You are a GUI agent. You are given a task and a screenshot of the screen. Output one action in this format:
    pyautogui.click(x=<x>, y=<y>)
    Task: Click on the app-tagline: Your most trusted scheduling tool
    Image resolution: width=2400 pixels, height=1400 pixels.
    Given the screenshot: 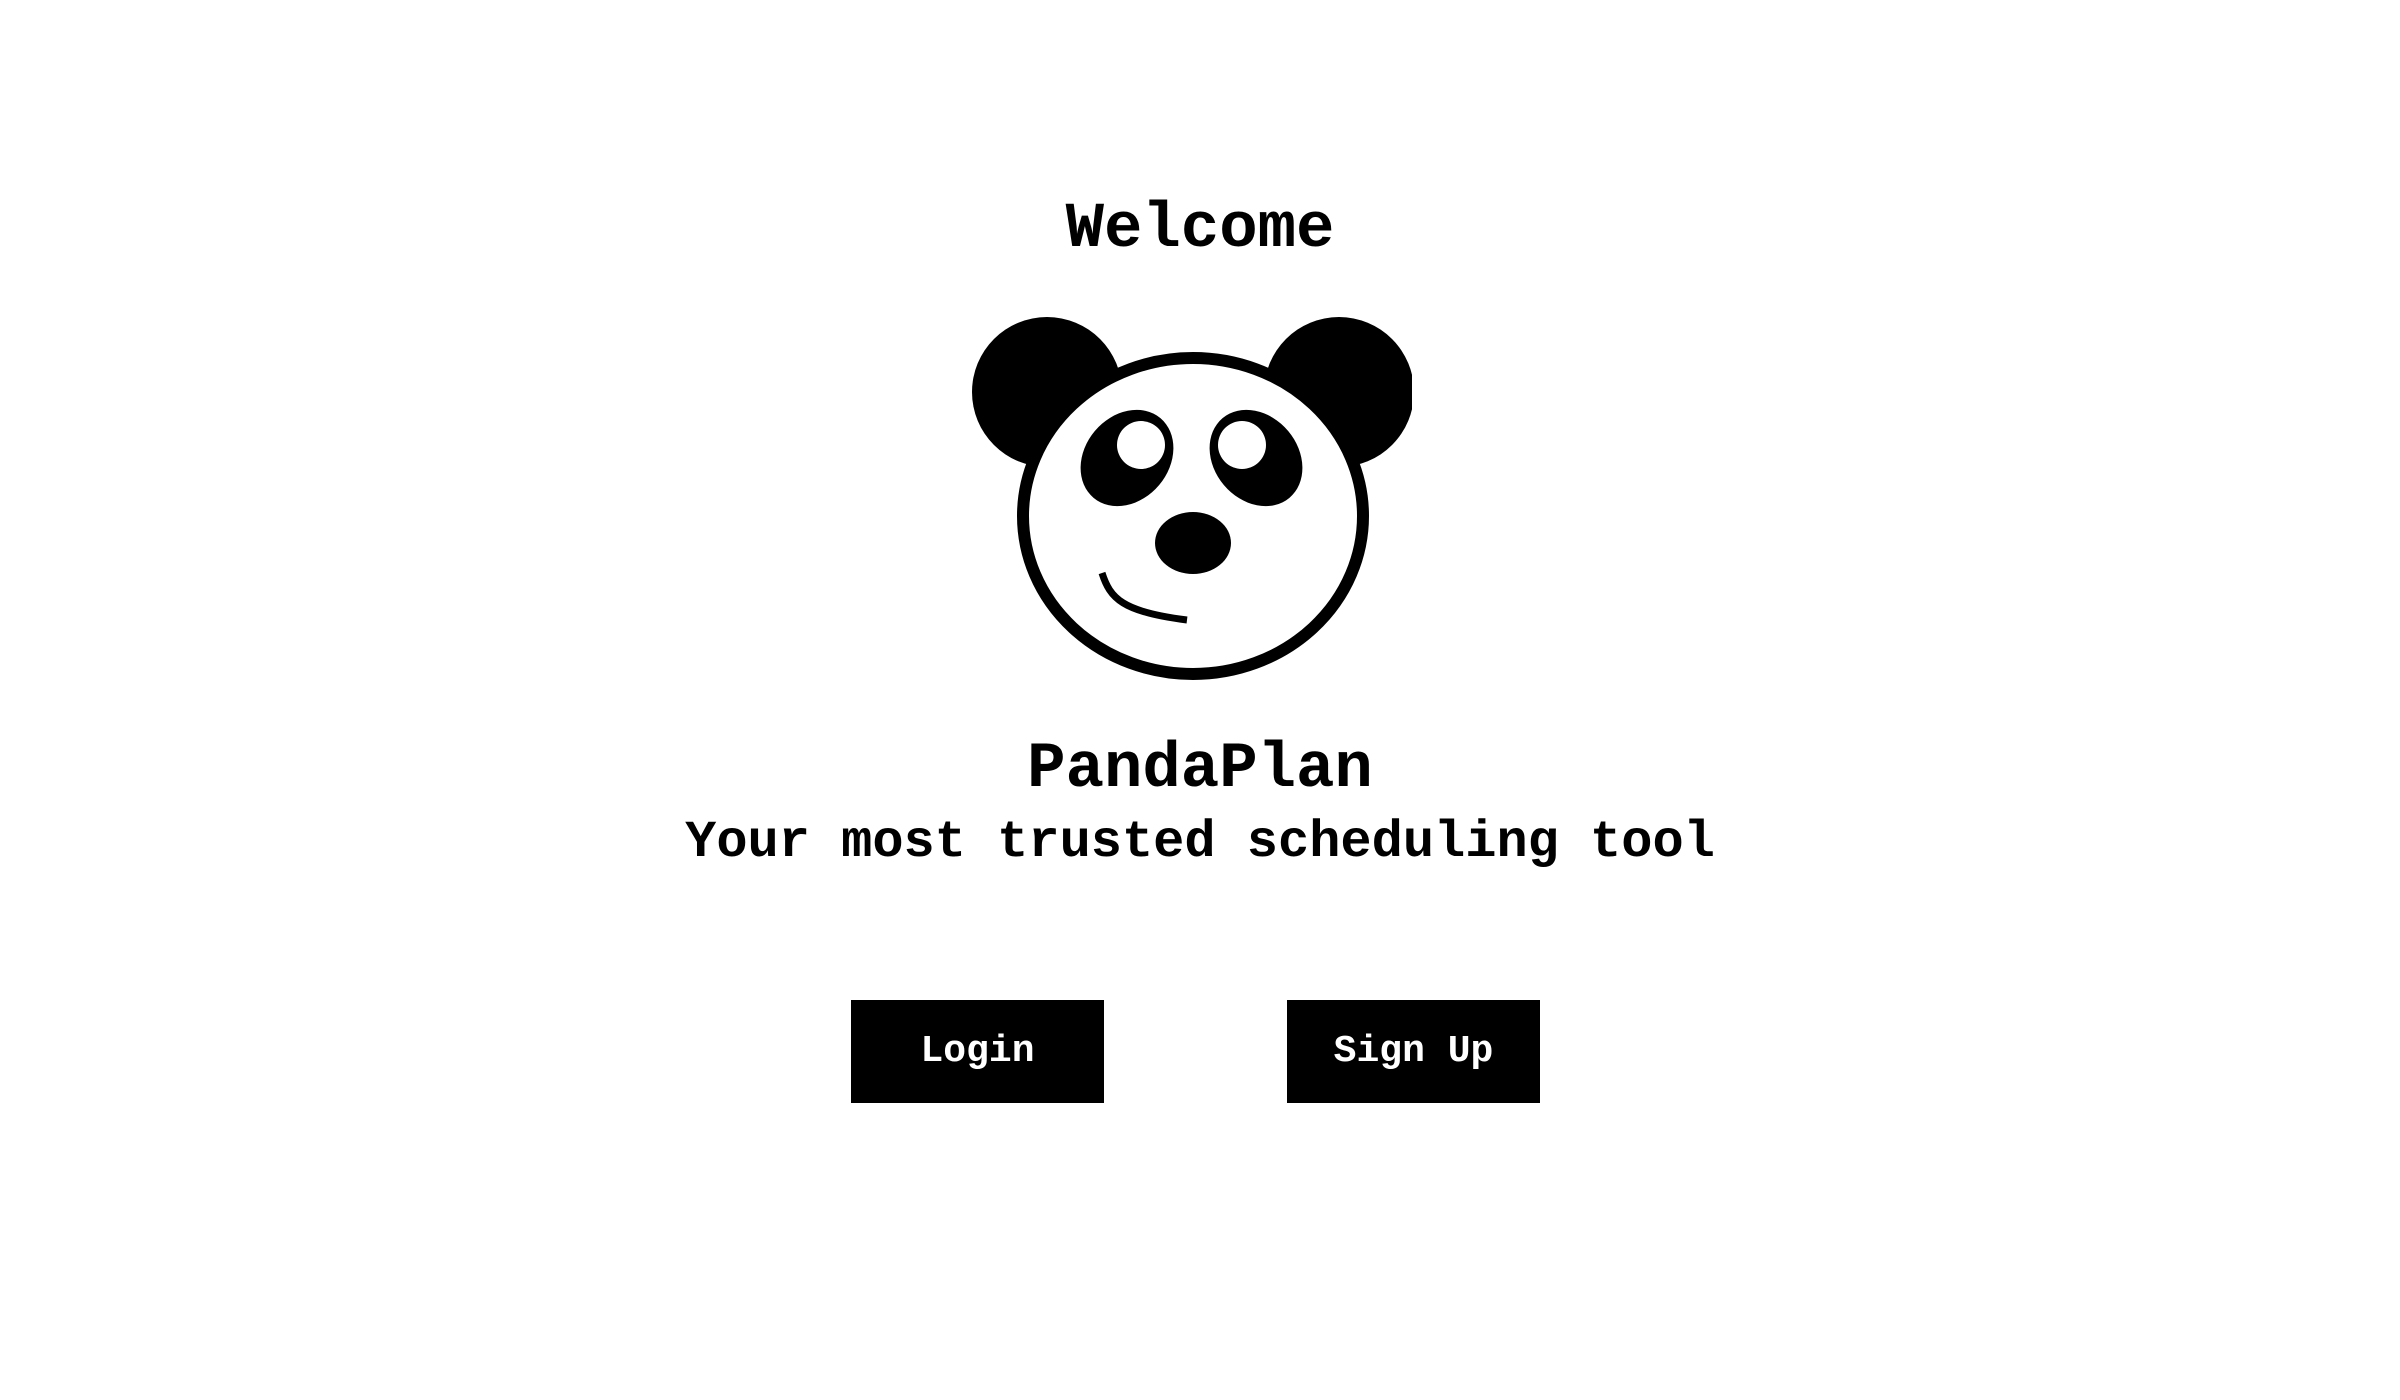 What is the action you would take?
    pyautogui.click(x=1200, y=842)
    